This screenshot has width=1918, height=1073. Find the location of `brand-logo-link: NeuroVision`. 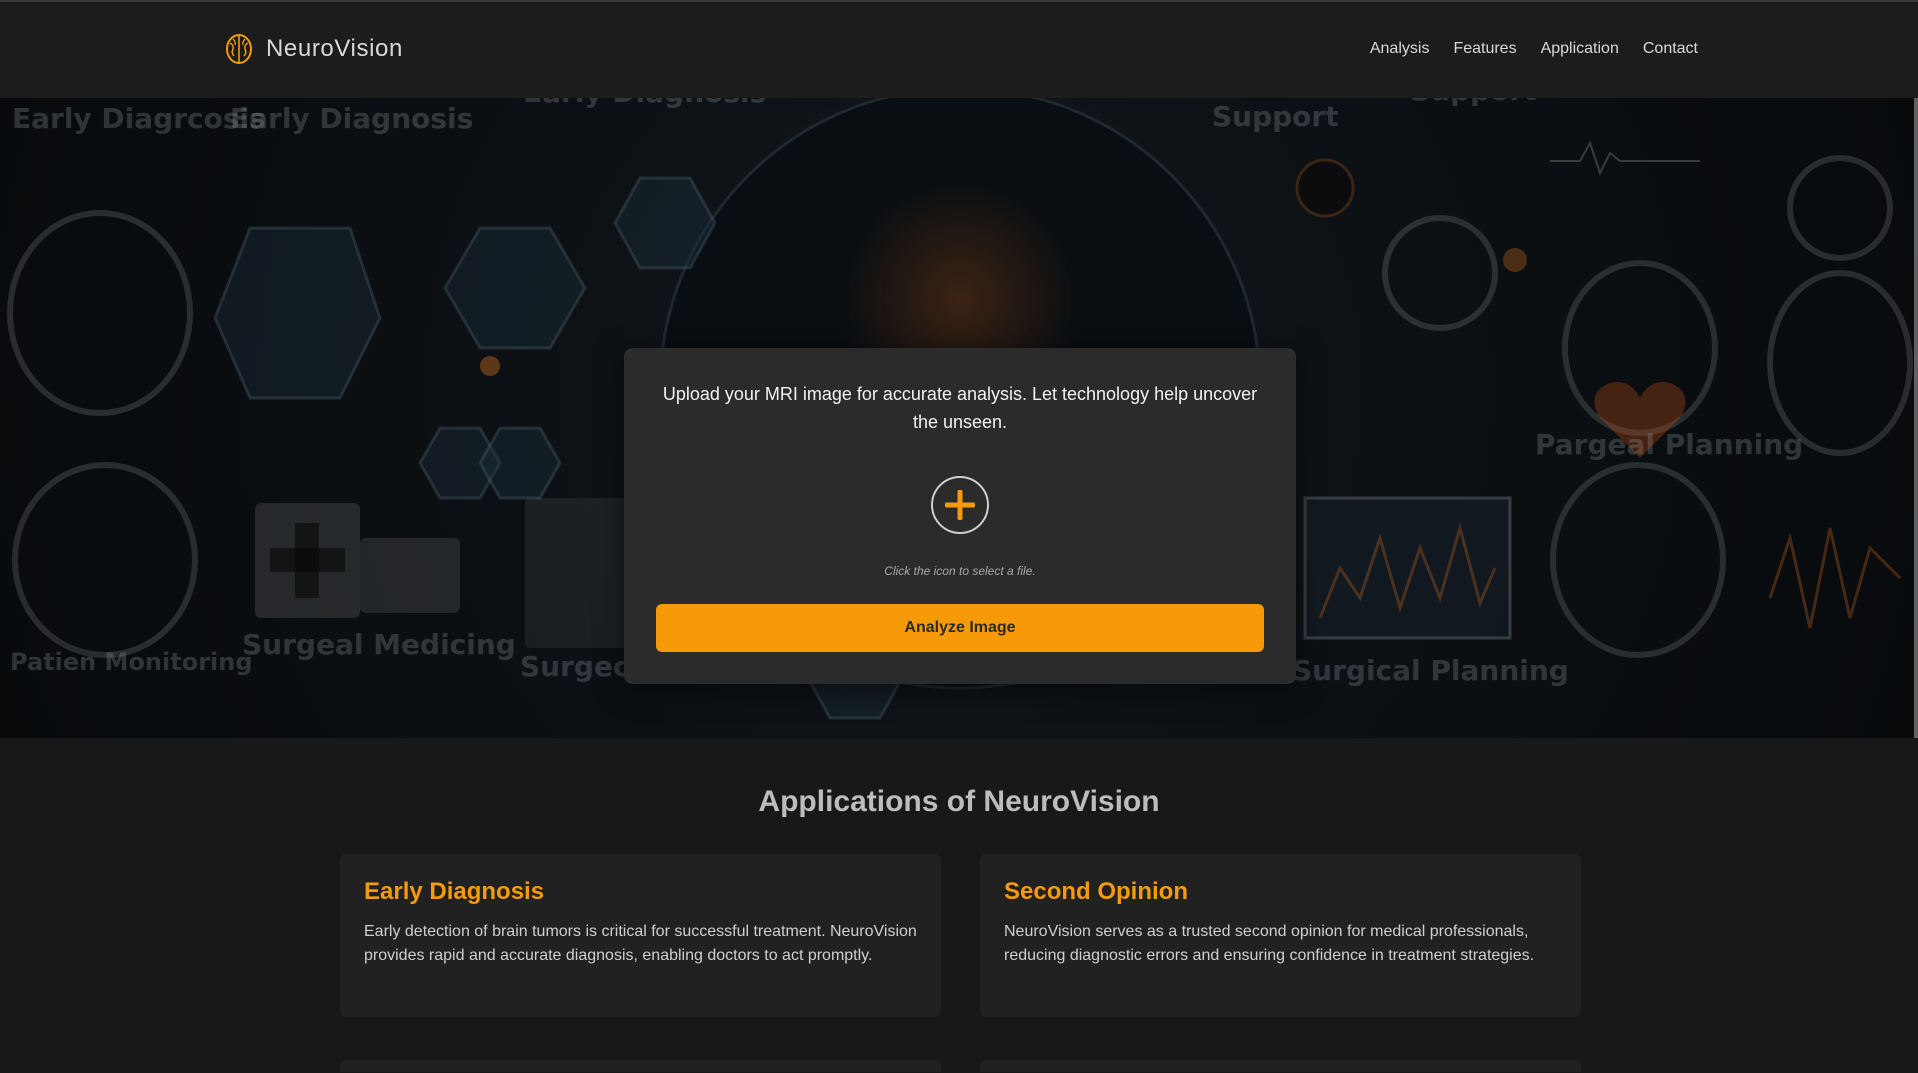

brand-logo-link: NeuroVision is located at coordinates (313, 49).